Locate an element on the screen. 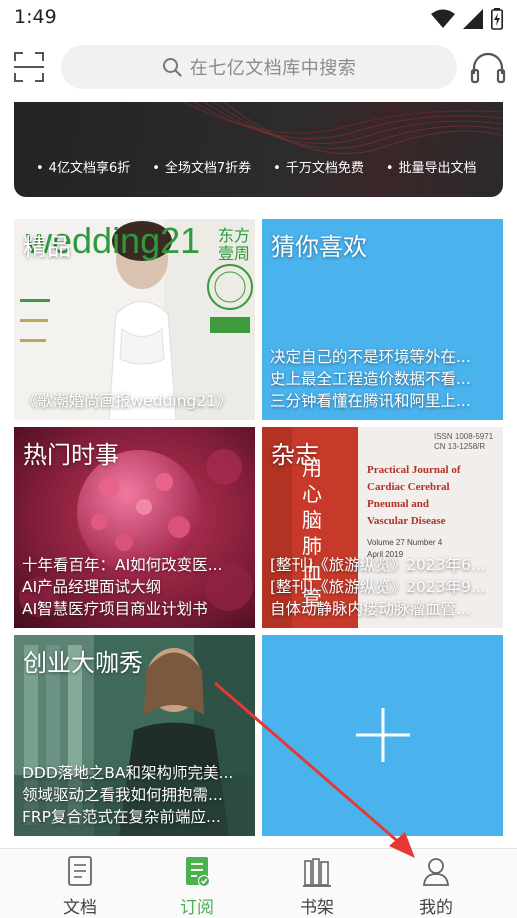 This screenshot has width=517, height=918. svg-text: 壹周 is located at coordinates (234, 253).